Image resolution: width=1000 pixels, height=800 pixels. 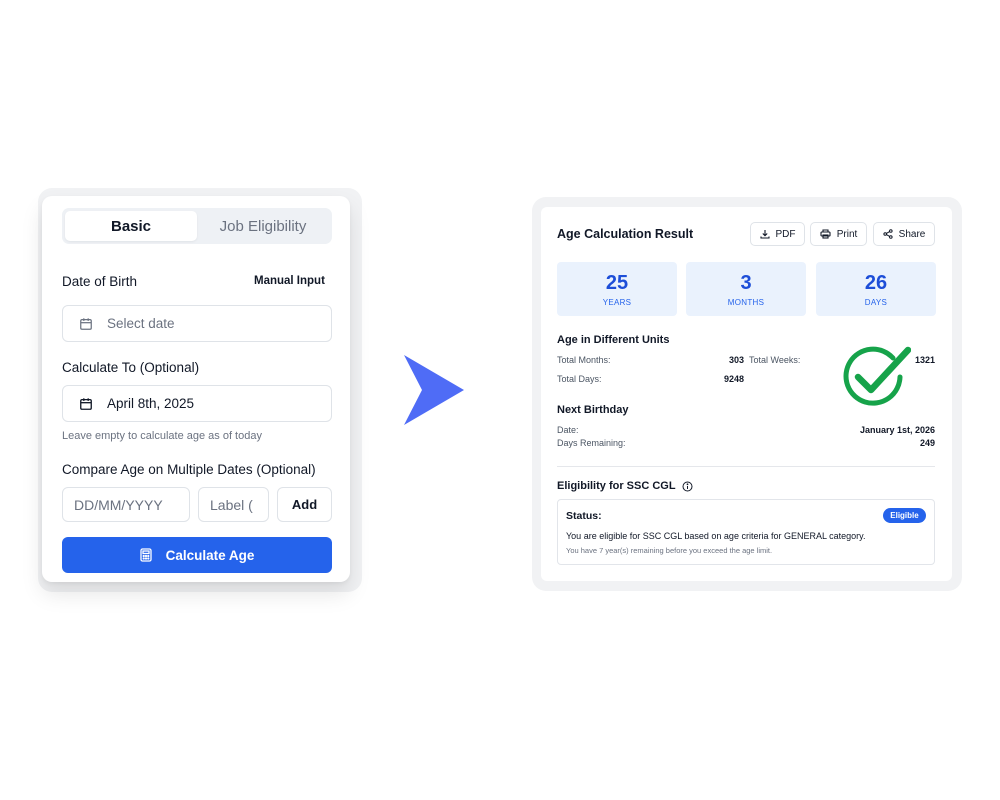 I want to click on dob-placeholder: Select date, so click(x=141, y=323).